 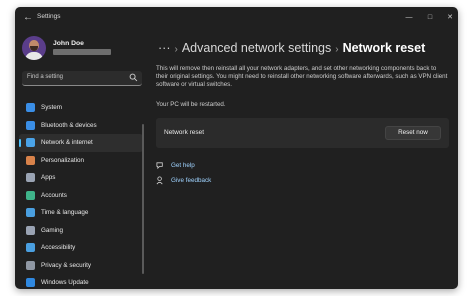 What do you see at coordinates (191, 104) in the screenshot?
I see `restart-note: Your PC will be restarted.` at bounding box center [191, 104].